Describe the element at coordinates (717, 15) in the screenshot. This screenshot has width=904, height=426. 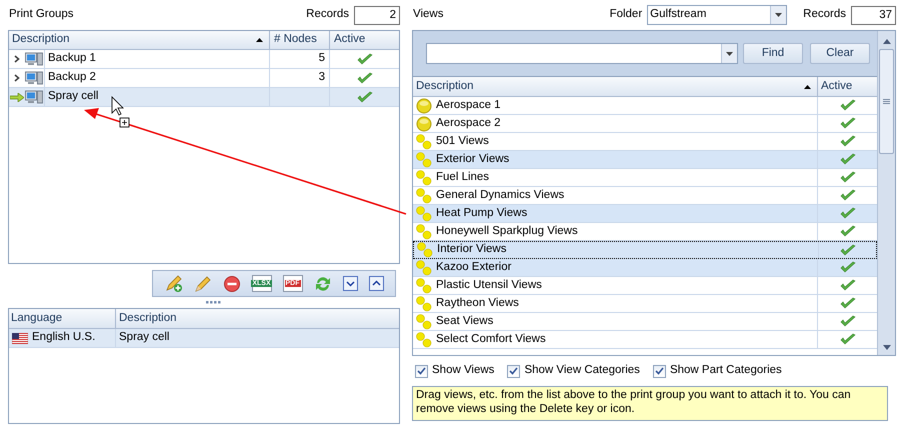
I see `folder-dropdown: Gulfstream` at that location.